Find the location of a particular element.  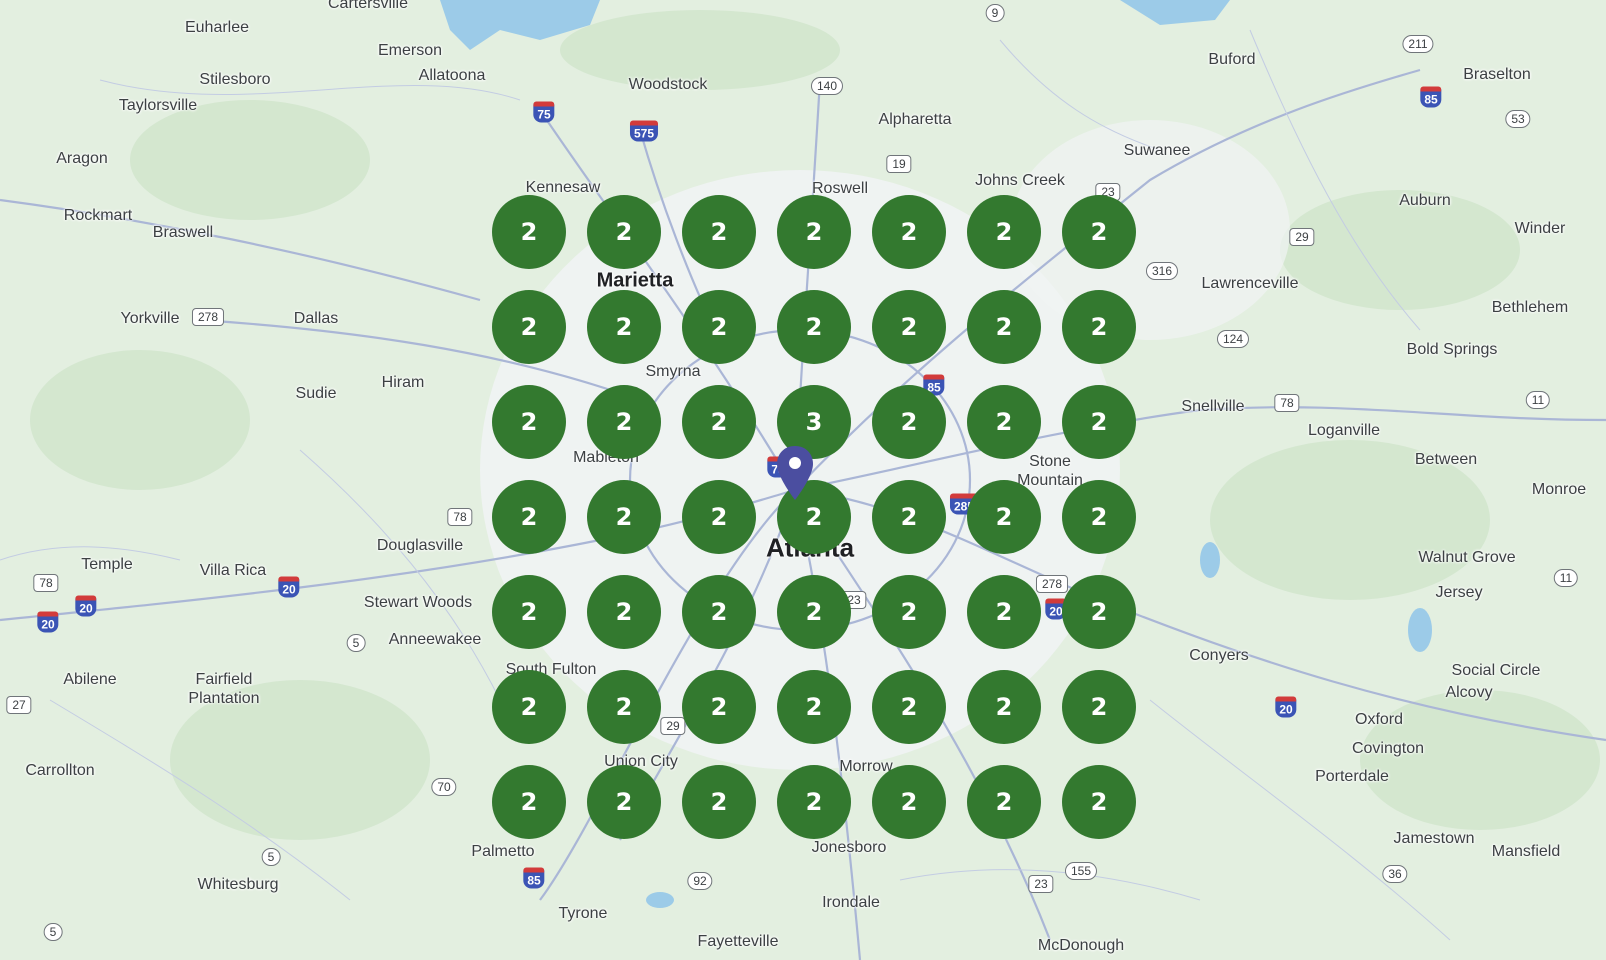

place-label: Temple is located at coordinates (107, 564).